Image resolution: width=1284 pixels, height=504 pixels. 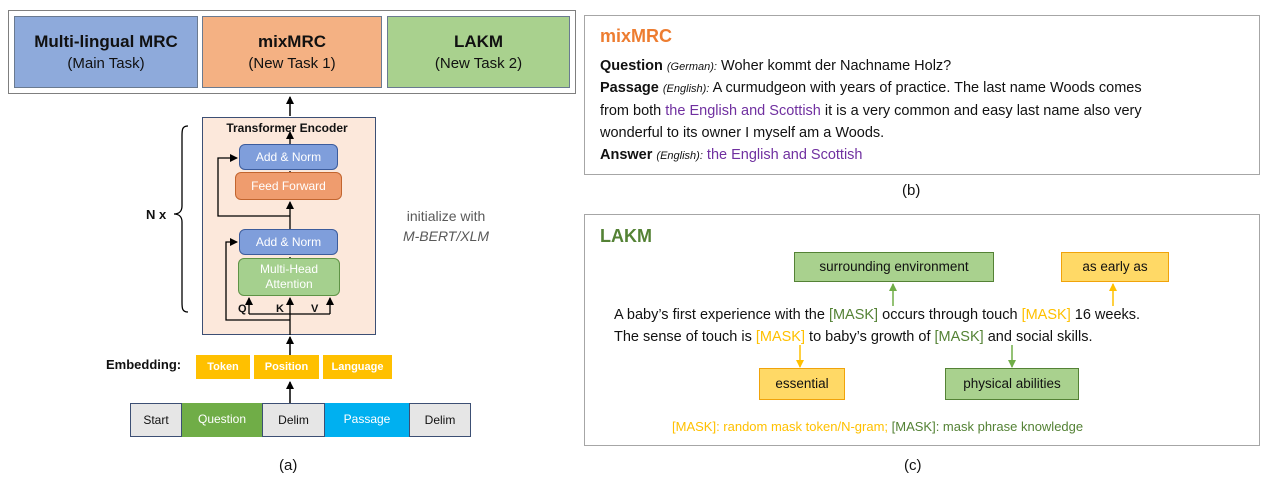 What do you see at coordinates (253, 185) in the screenshot?
I see `residual-ff` at bounding box center [253, 185].